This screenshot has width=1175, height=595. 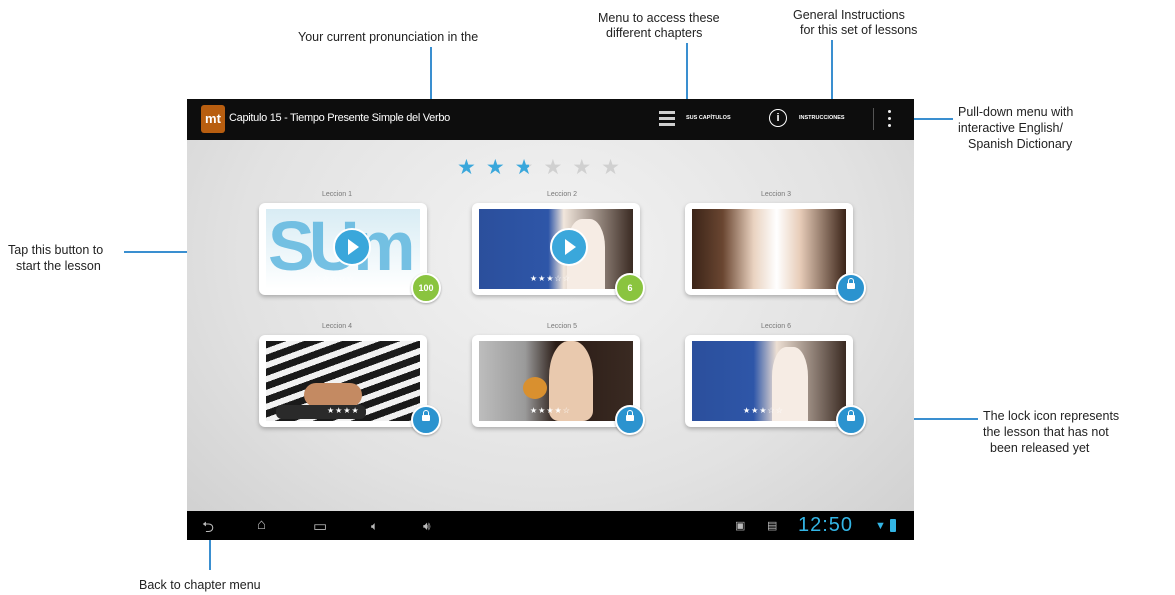 What do you see at coordinates (550, 278) in the screenshot?
I see `lesson-2-mini-stars: ★★★☆☆` at bounding box center [550, 278].